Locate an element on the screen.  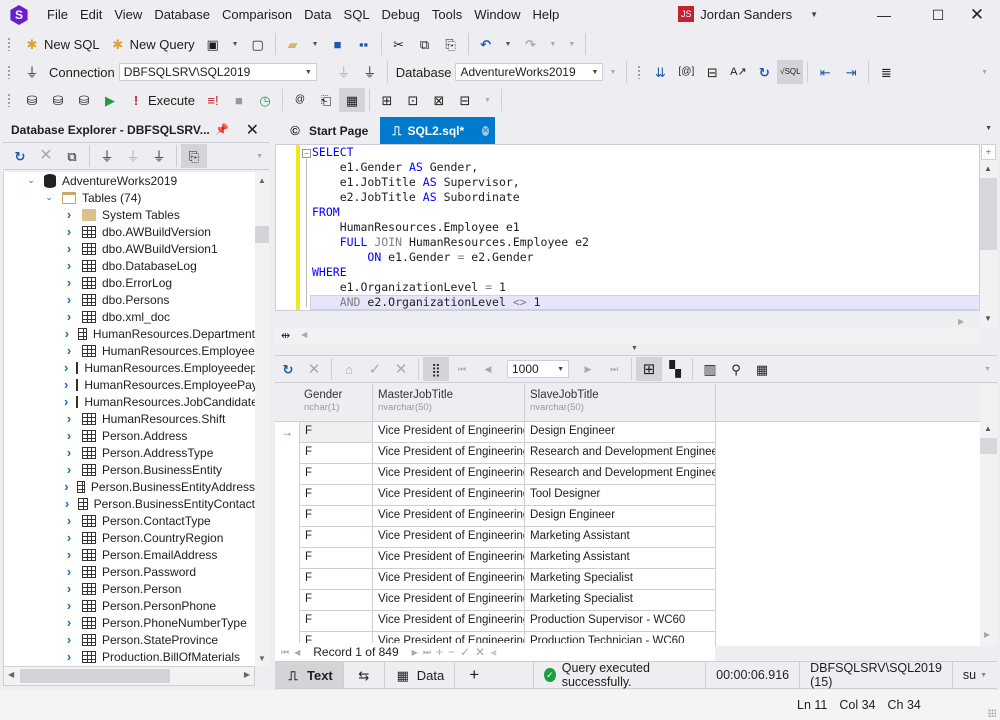
tree-node-database: ⌄ AdventureWorks2019 is located at coordinates (129, 180).